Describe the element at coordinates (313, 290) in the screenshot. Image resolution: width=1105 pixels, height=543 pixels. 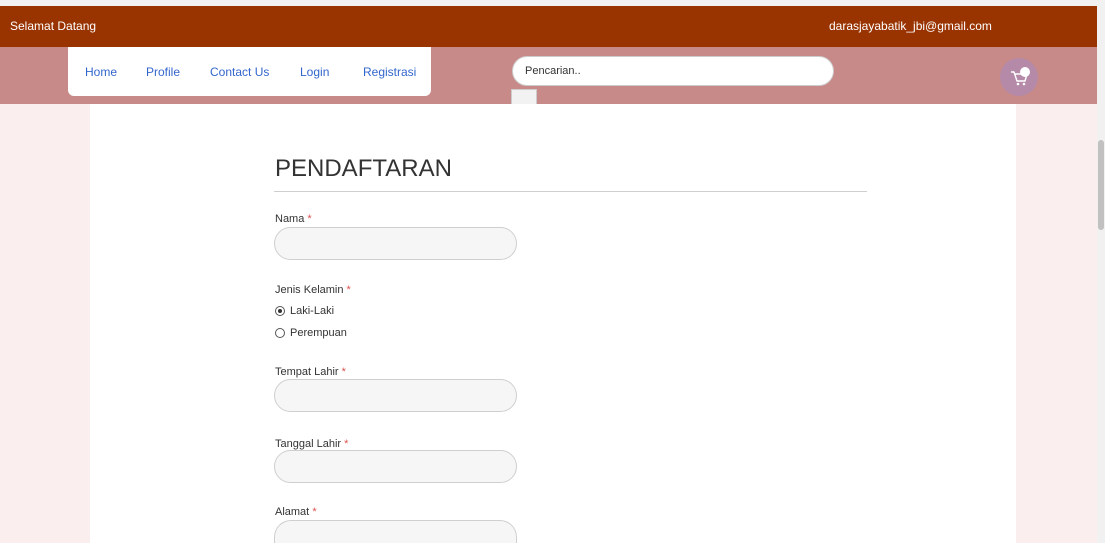
I see `label-jenis-kelamin: Jenis Kelamin *` at that location.